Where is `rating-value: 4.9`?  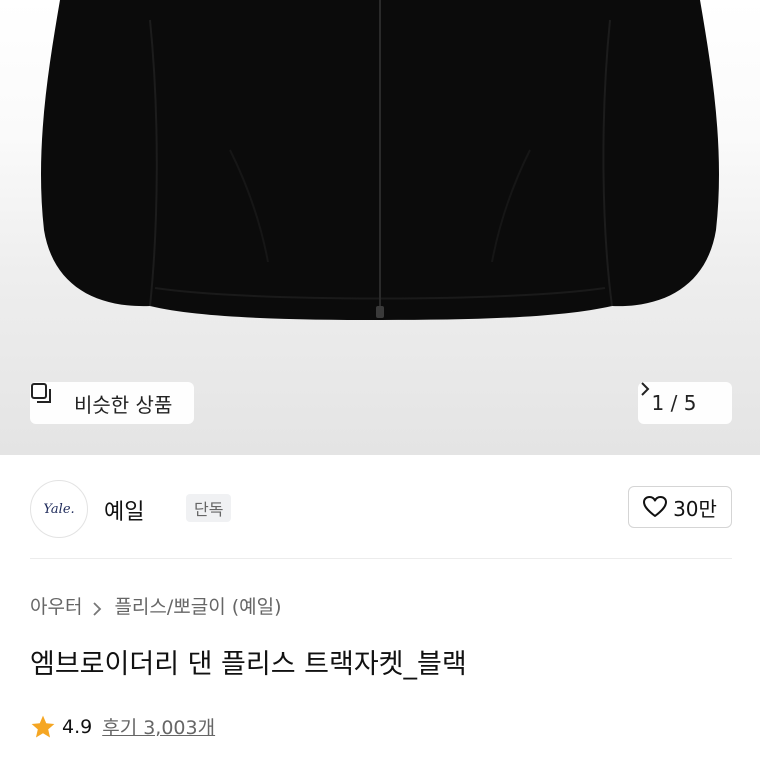
rating-value: 4.9 is located at coordinates (77, 726).